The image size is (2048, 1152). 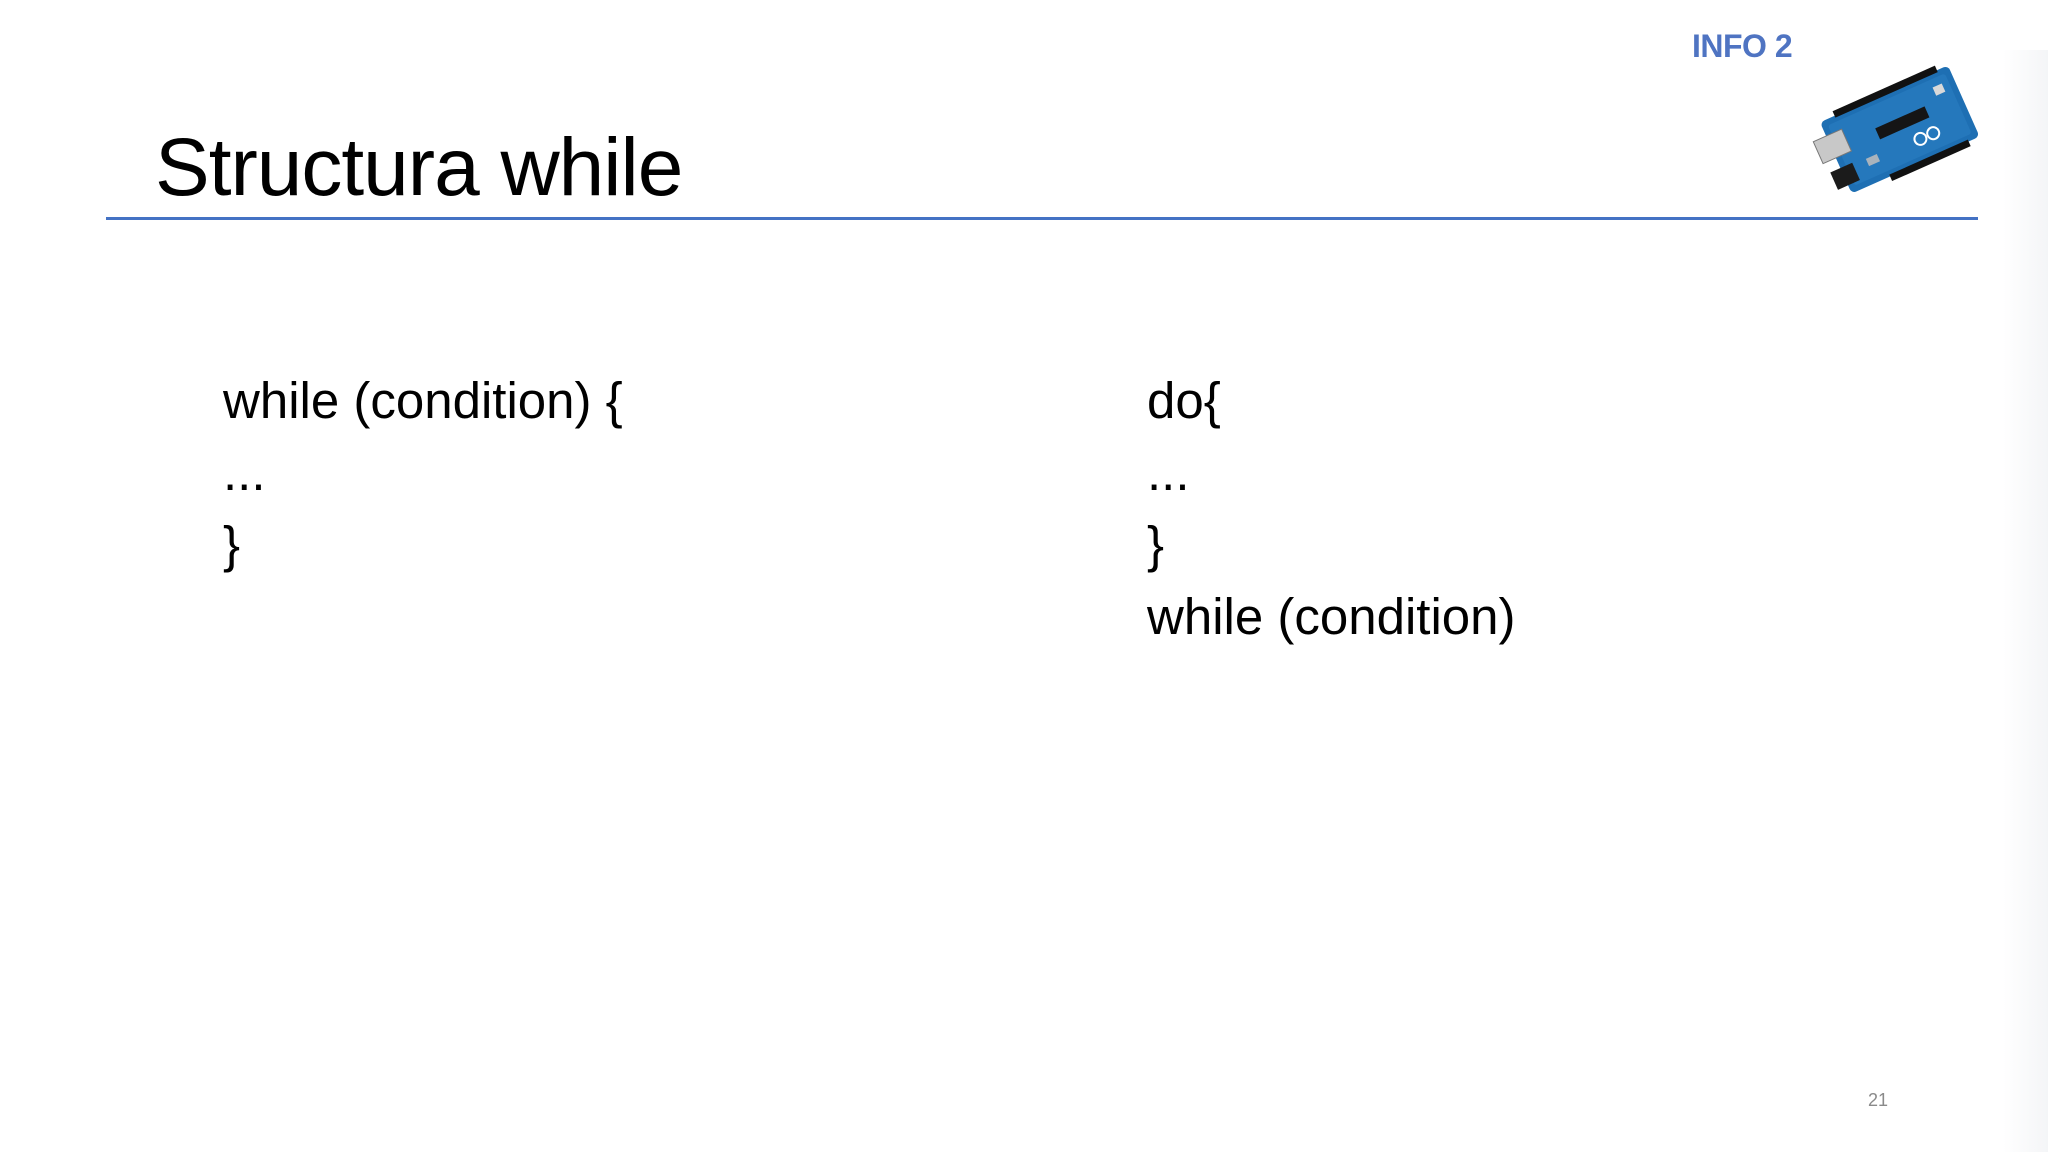 I want to click on code-line: do{, so click(x=1184, y=400).